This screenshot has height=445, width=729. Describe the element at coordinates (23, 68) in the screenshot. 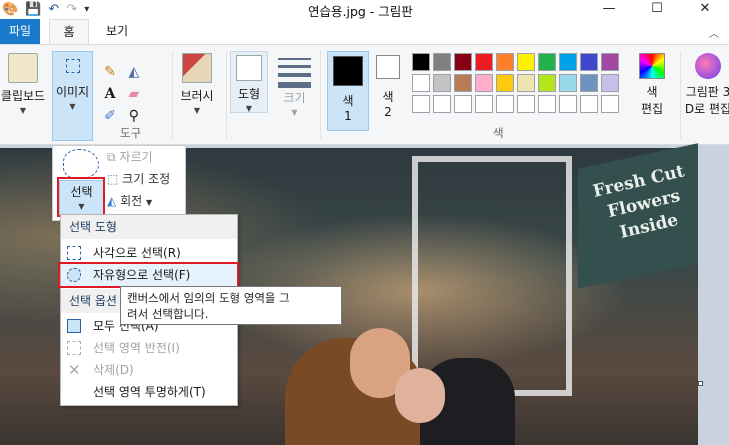

I see `clipboard-icon` at that location.